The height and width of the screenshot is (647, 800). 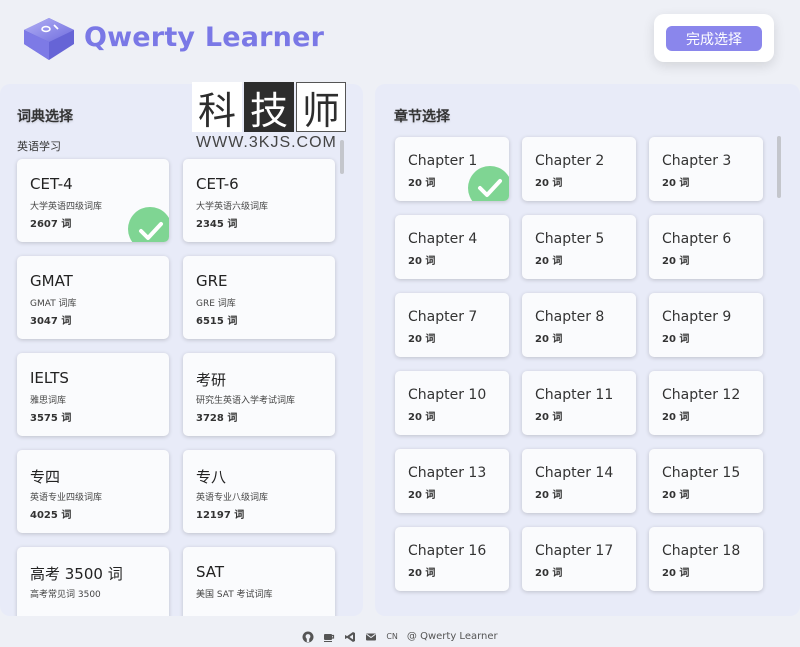 I want to click on chapter-card-3: Chapter 3 20 词, so click(x=706, y=169).